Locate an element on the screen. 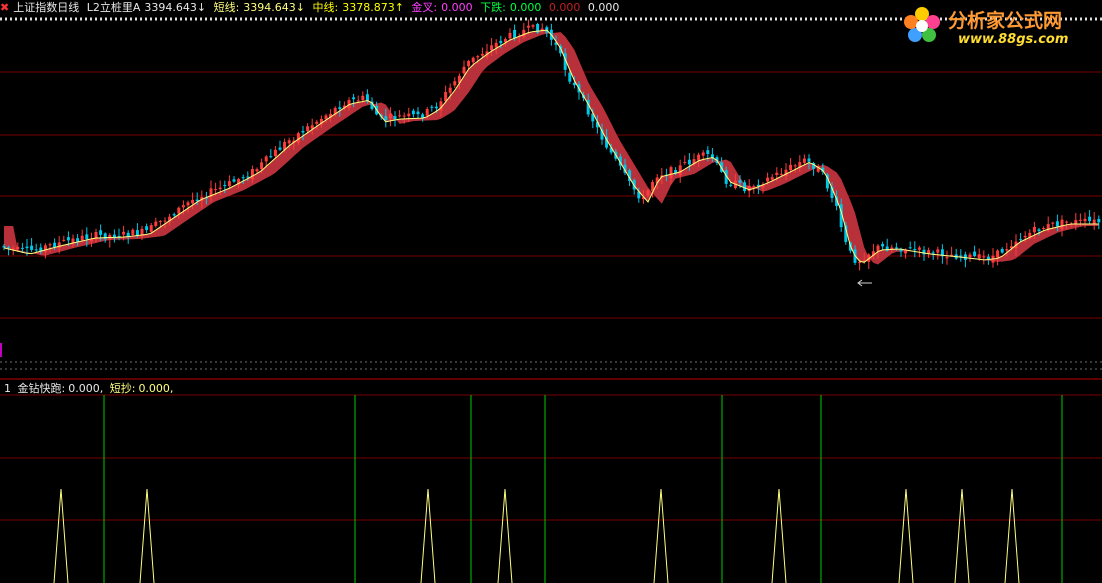 This screenshot has width=1102, height=583. sub-panel-legend: 1 金钻快跑: 0.000, 短抄: 0.000, is located at coordinates (90, 389).